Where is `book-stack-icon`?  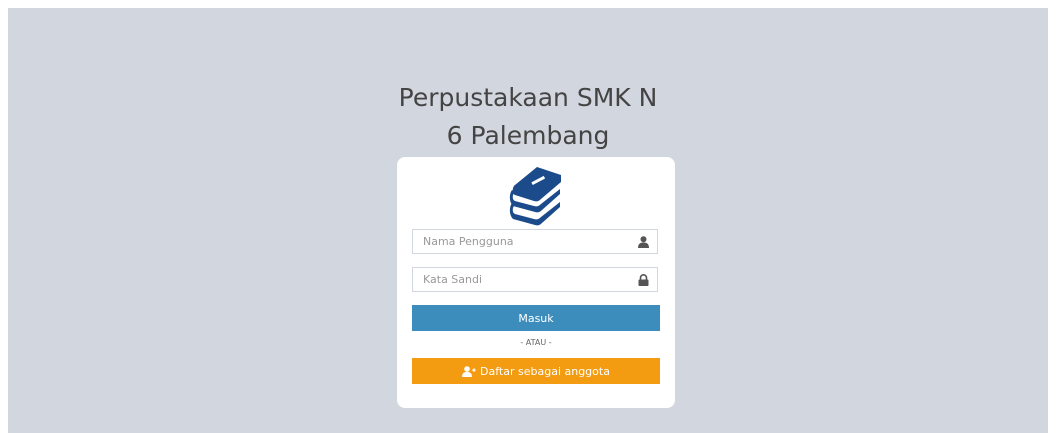 book-stack-icon is located at coordinates (535, 196).